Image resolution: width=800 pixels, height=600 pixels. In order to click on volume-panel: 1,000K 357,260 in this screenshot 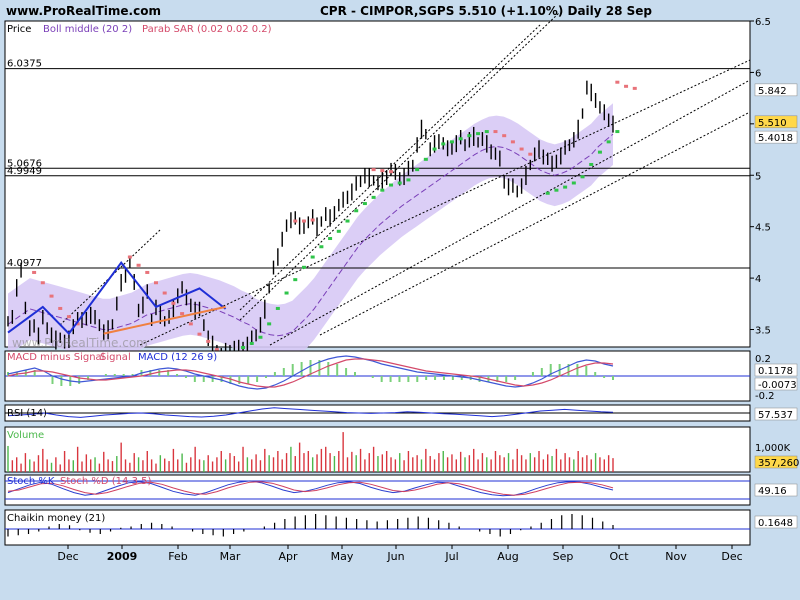, I will do `click(401, 449)`.